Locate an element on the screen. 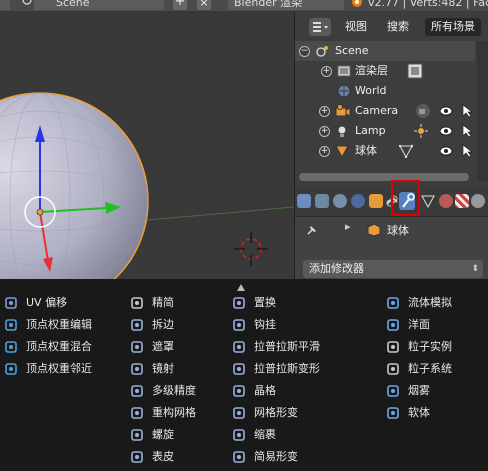 This screenshot has width=488, height=471. outliner-row-world: World is located at coordinates (385, 91).